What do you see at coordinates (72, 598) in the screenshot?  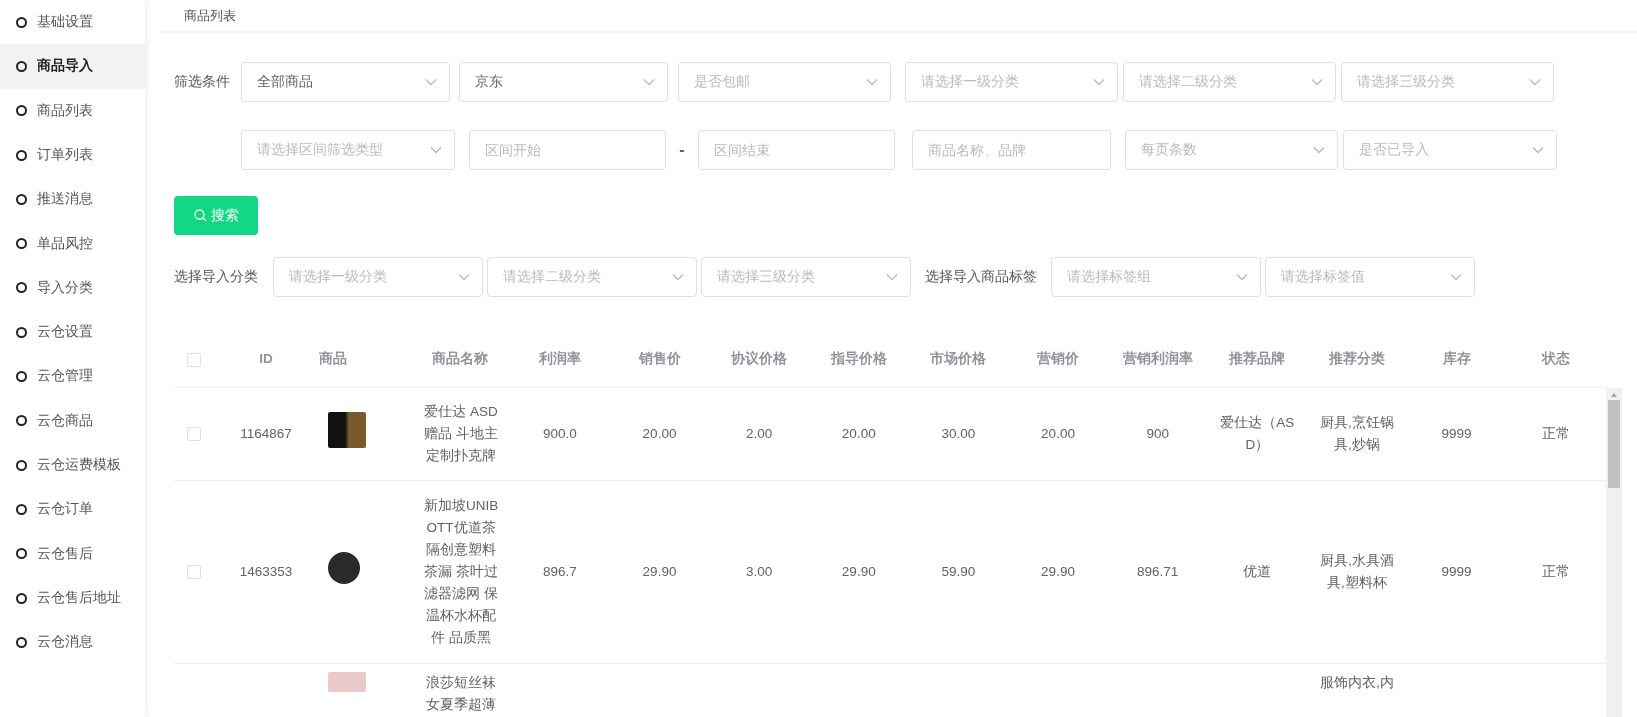 I see `sidebar-item: 云仓售后地址` at bounding box center [72, 598].